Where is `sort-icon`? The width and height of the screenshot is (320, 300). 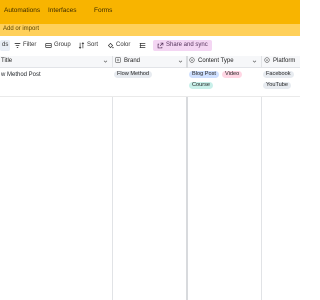 sort-icon is located at coordinates (81, 45).